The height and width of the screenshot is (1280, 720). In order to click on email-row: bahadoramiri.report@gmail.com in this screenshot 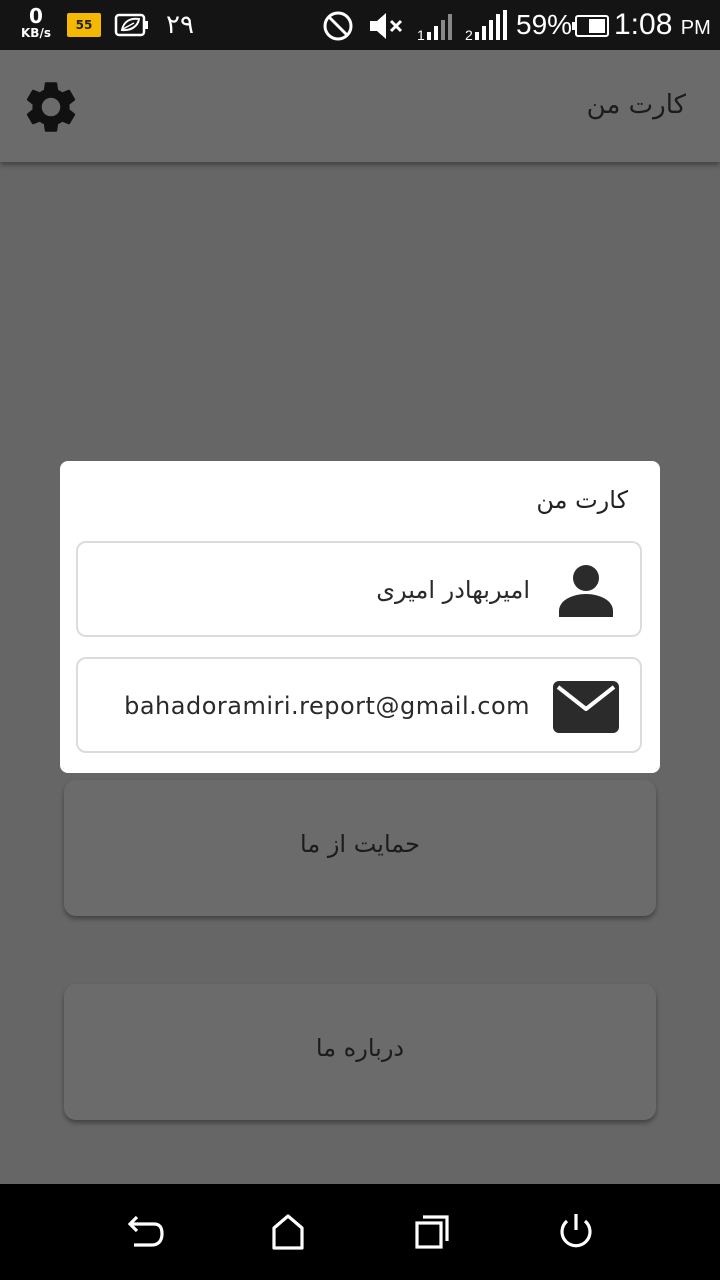, I will do `click(359, 705)`.